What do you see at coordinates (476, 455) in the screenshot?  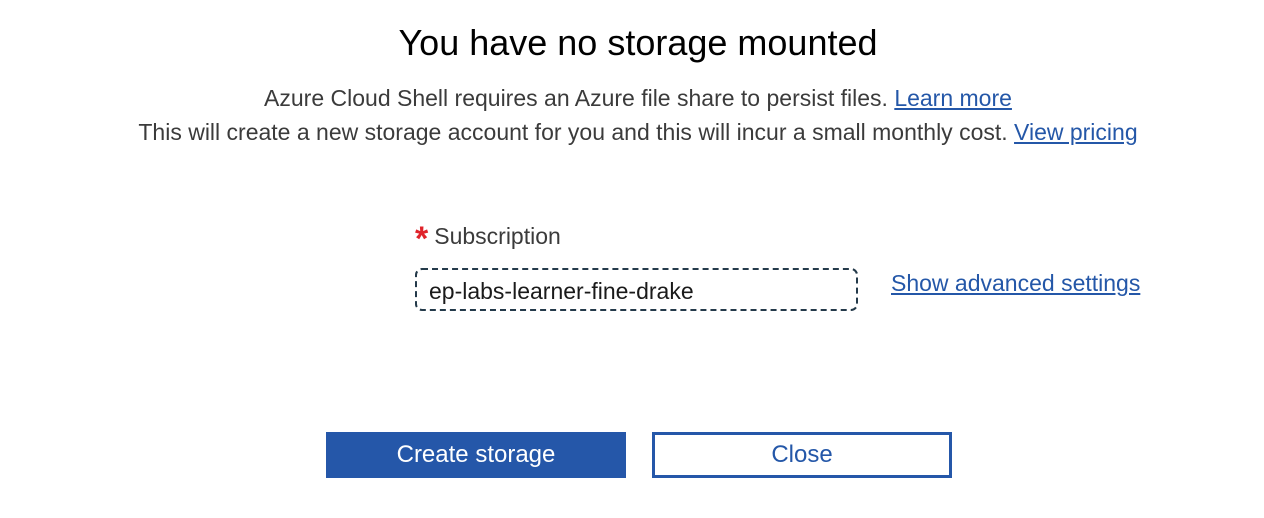 I see `create-storage-button: Create storage` at bounding box center [476, 455].